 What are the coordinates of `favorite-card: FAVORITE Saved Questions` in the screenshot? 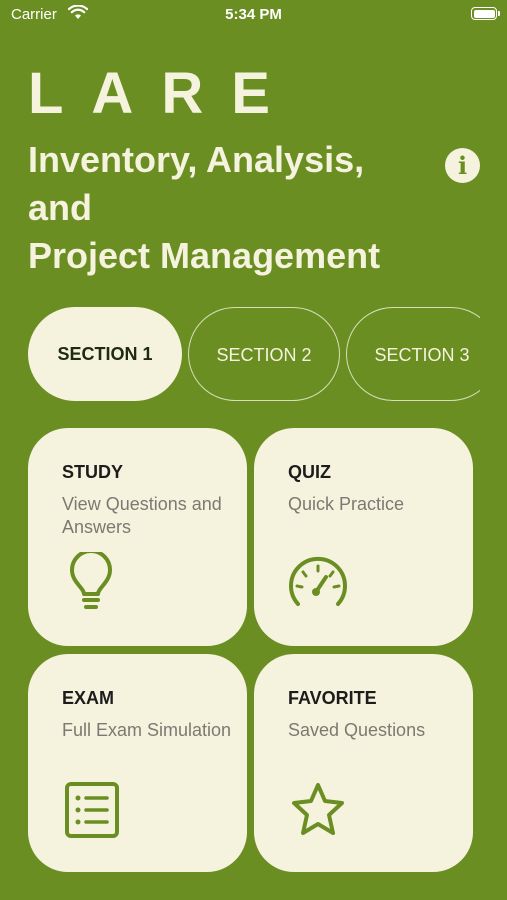 It's located at (363, 763).